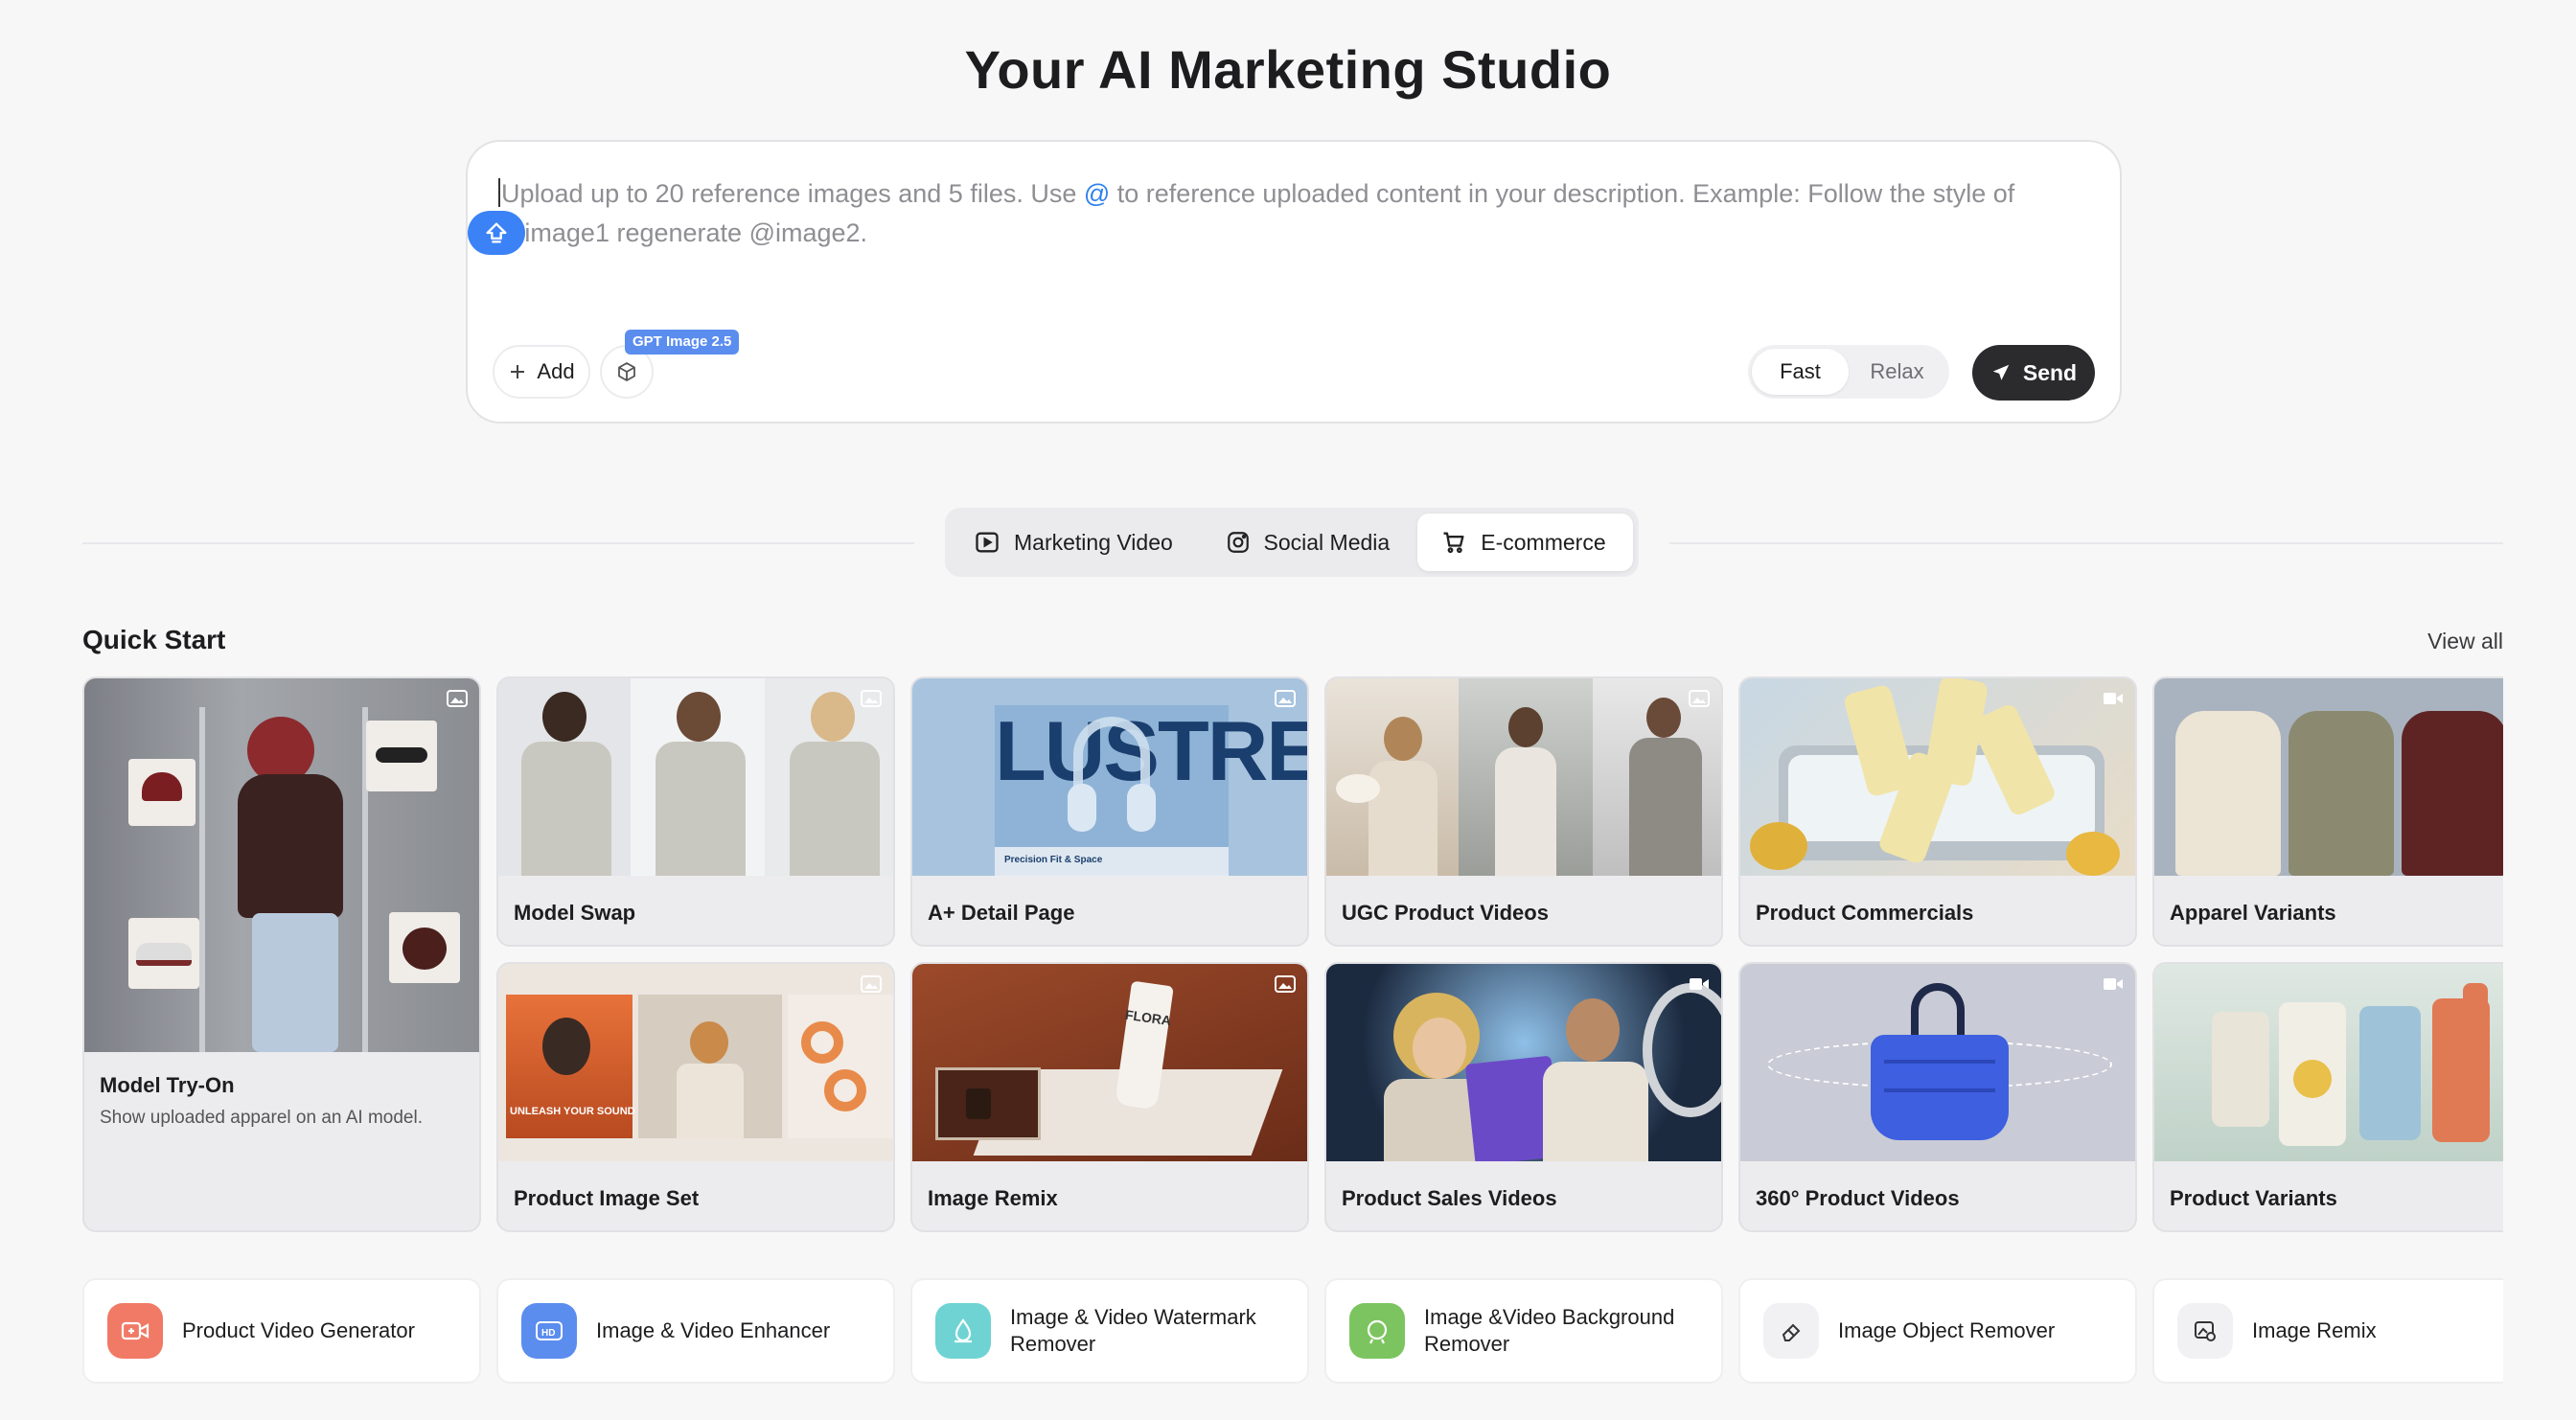 The image size is (2576, 1420). What do you see at coordinates (1453, 543) in the screenshot?
I see `cart-icon` at bounding box center [1453, 543].